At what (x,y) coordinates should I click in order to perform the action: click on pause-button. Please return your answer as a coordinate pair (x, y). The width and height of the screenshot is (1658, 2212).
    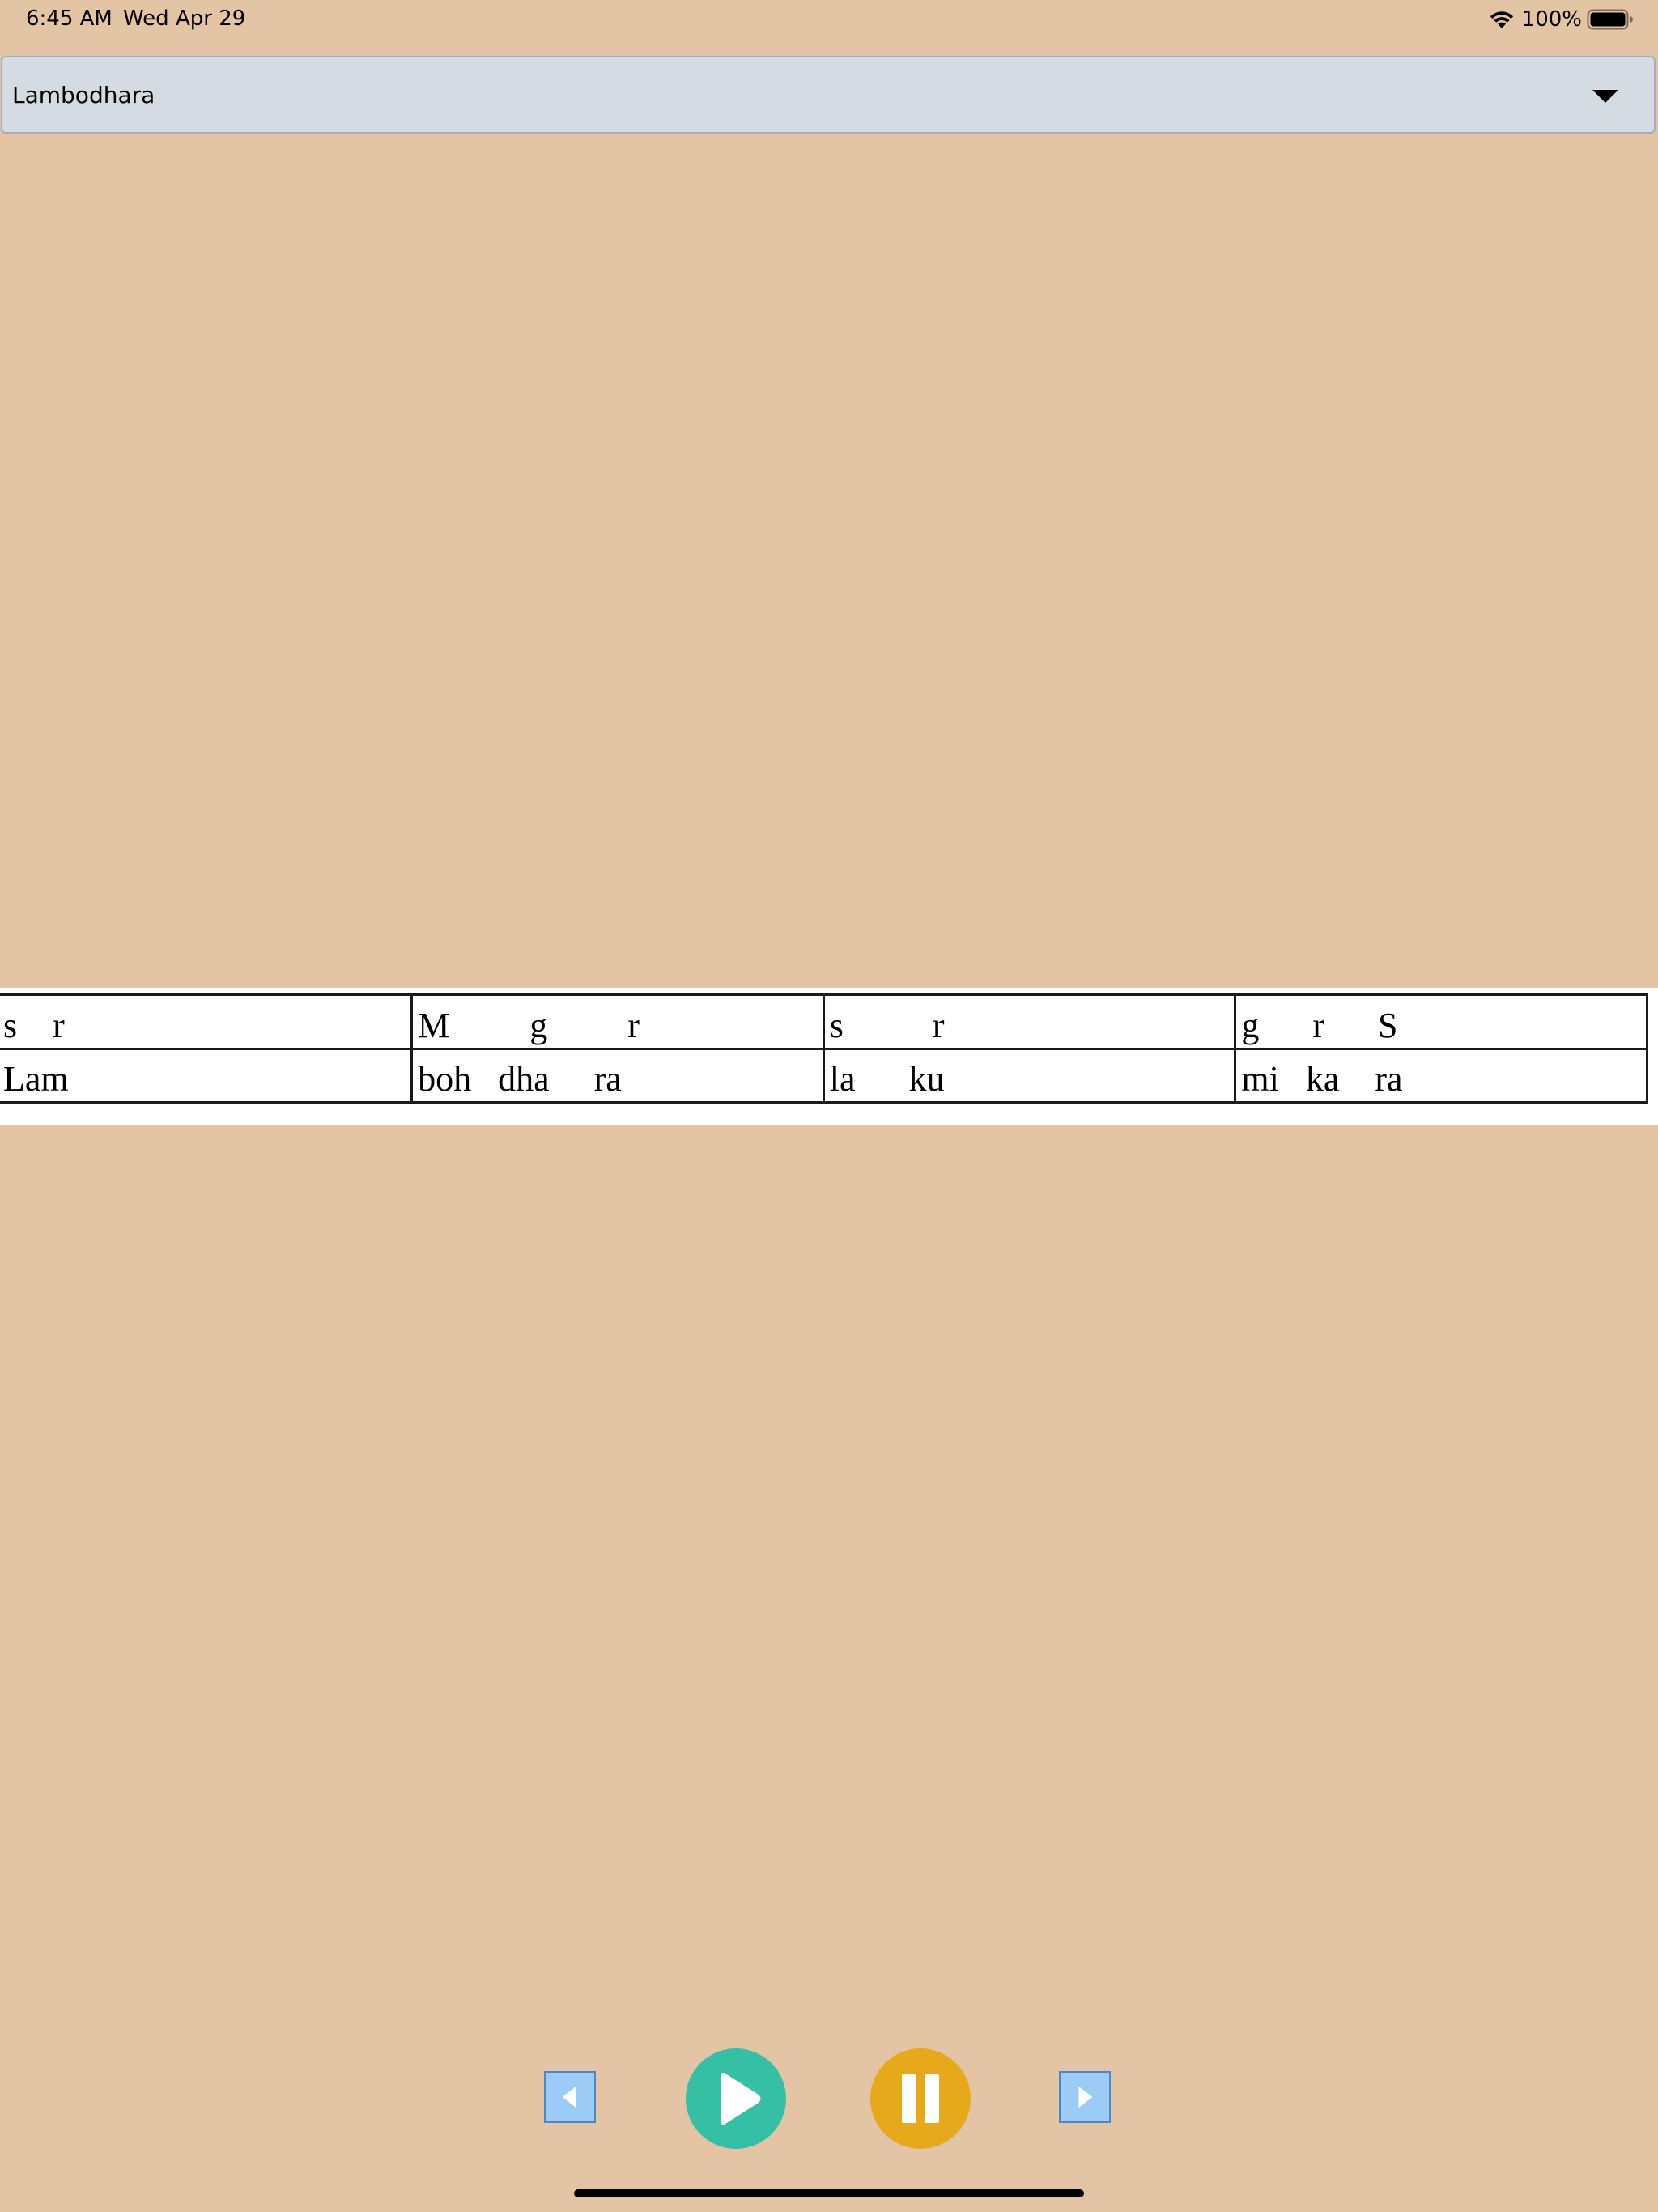
    Looking at the image, I should click on (920, 2098).